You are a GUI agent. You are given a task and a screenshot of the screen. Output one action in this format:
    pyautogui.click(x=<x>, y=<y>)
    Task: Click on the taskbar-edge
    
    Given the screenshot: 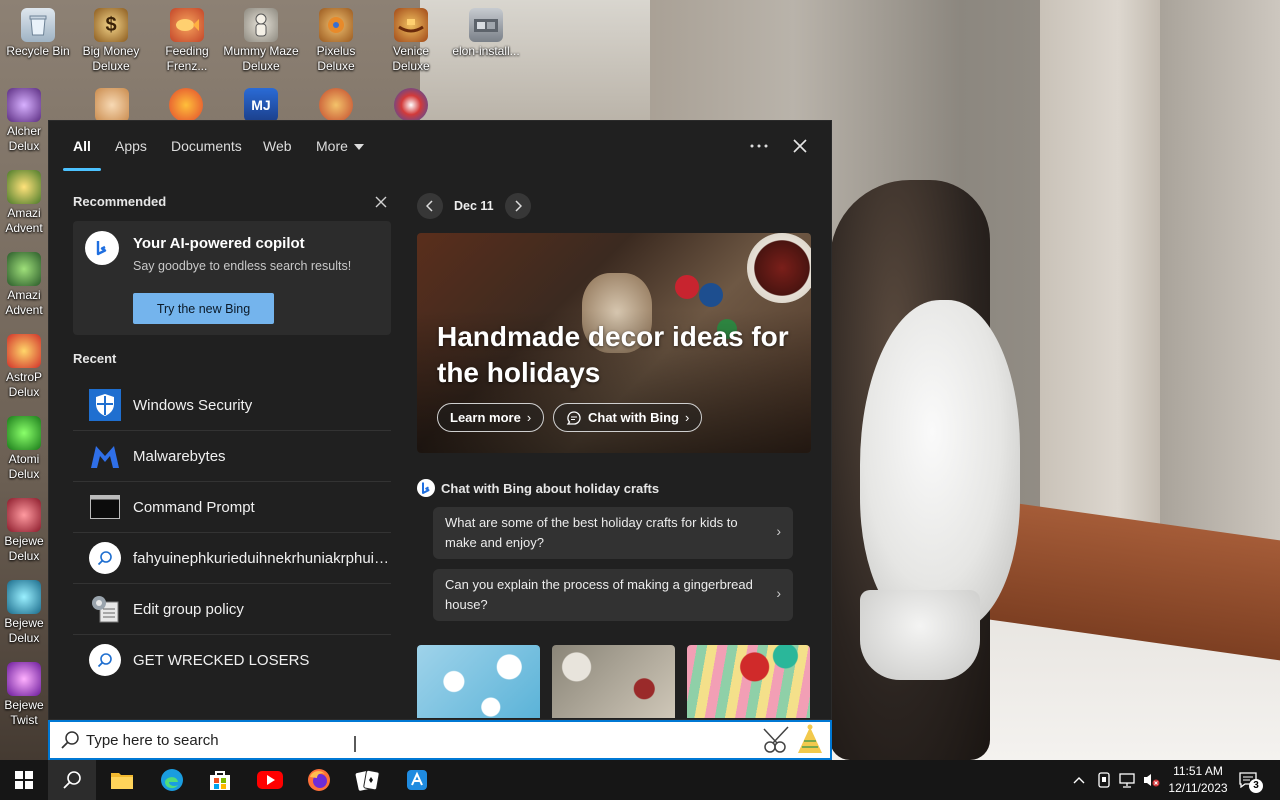 What is the action you would take?
    pyautogui.click(x=172, y=780)
    